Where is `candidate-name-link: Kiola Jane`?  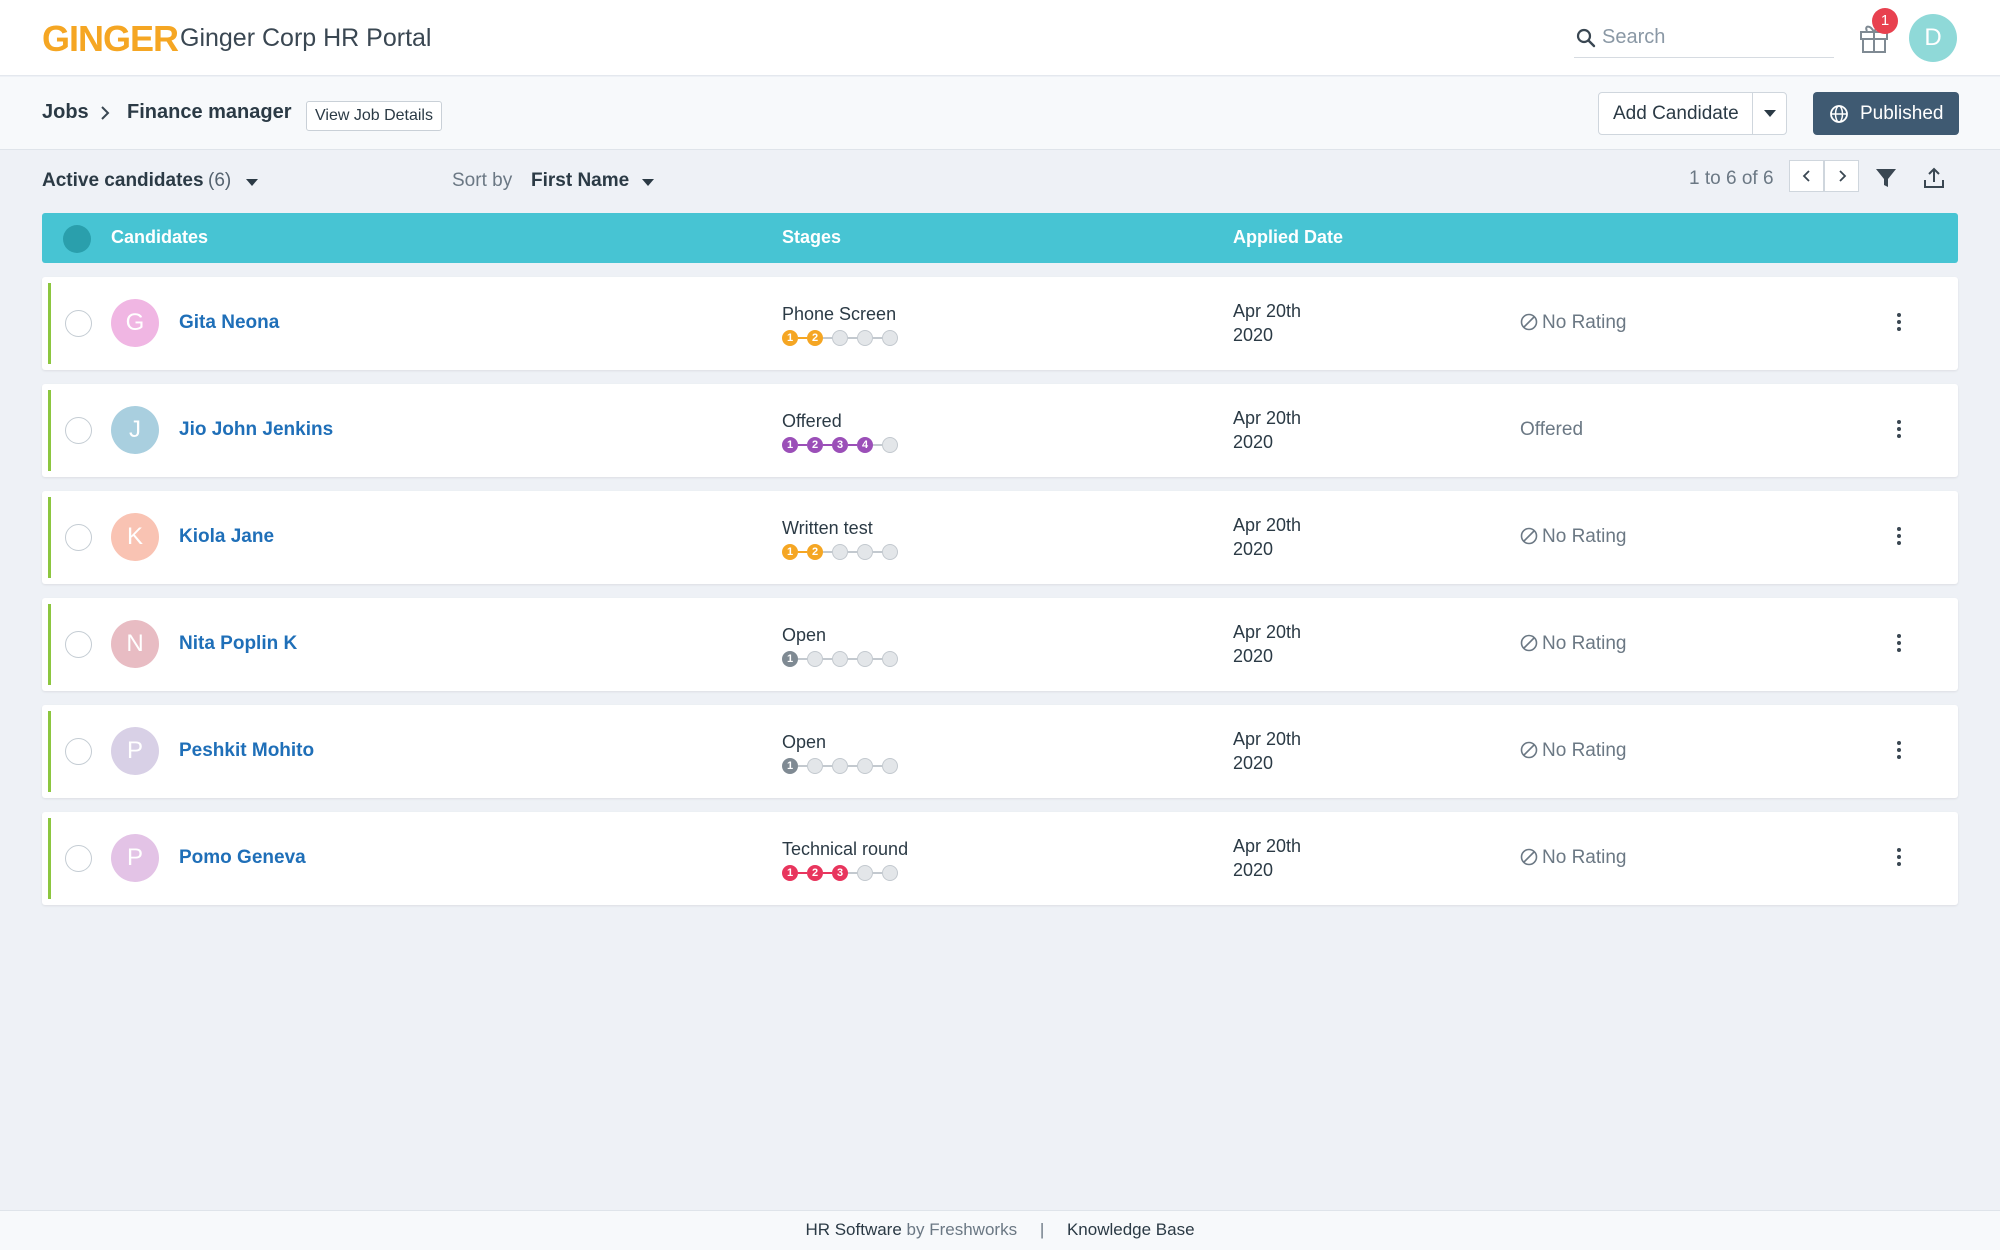
candidate-name-link: Kiola Jane is located at coordinates (226, 537).